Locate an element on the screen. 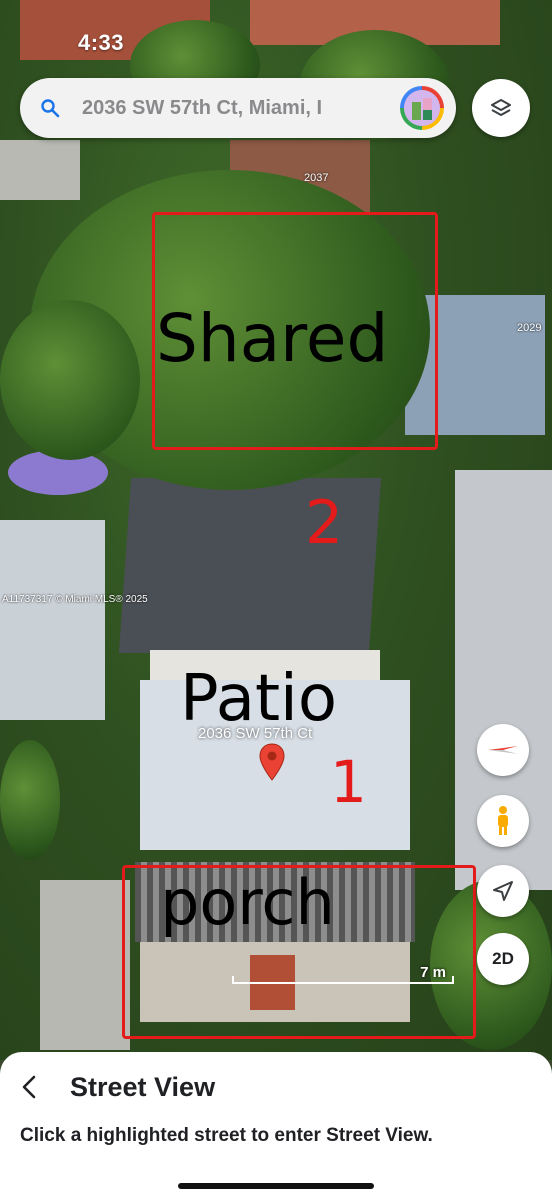  back-button is located at coordinates (29, 1087).